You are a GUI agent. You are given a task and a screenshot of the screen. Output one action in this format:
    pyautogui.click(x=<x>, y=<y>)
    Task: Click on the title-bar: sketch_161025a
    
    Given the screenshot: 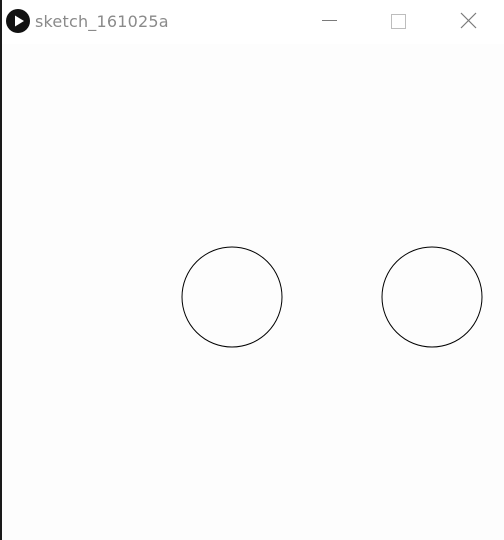 What is the action you would take?
    pyautogui.click(x=253, y=22)
    